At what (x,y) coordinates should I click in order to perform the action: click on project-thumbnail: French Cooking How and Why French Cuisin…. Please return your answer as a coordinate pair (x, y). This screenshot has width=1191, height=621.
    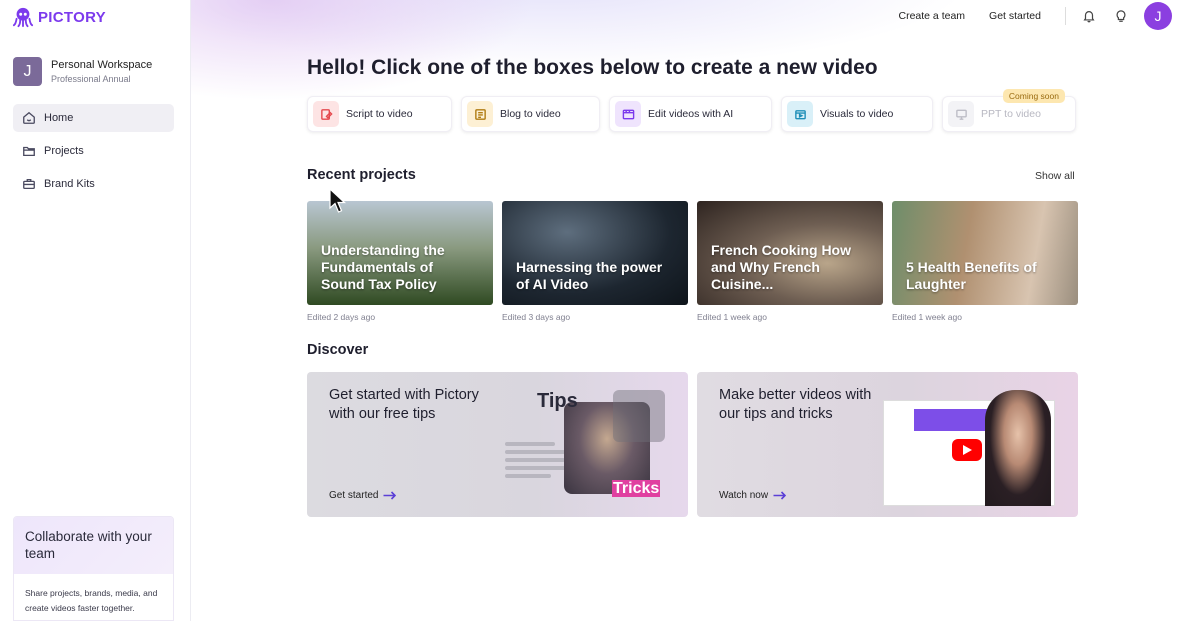
    Looking at the image, I should click on (790, 253).